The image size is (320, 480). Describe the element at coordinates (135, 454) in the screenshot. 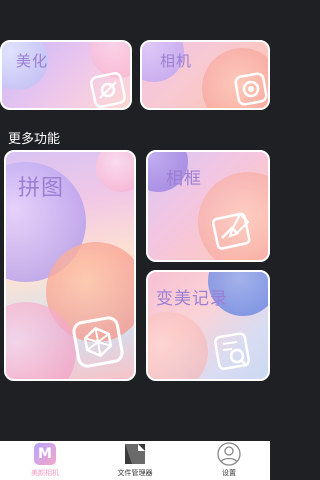

I see `file-manager-icon` at that location.